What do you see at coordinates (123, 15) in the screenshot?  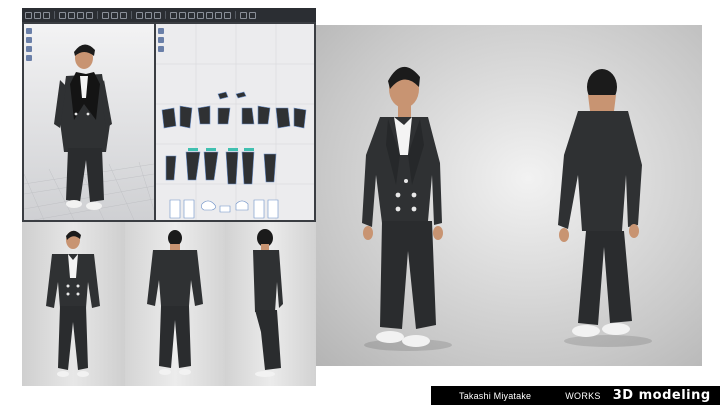 I see `texture-icon` at bounding box center [123, 15].